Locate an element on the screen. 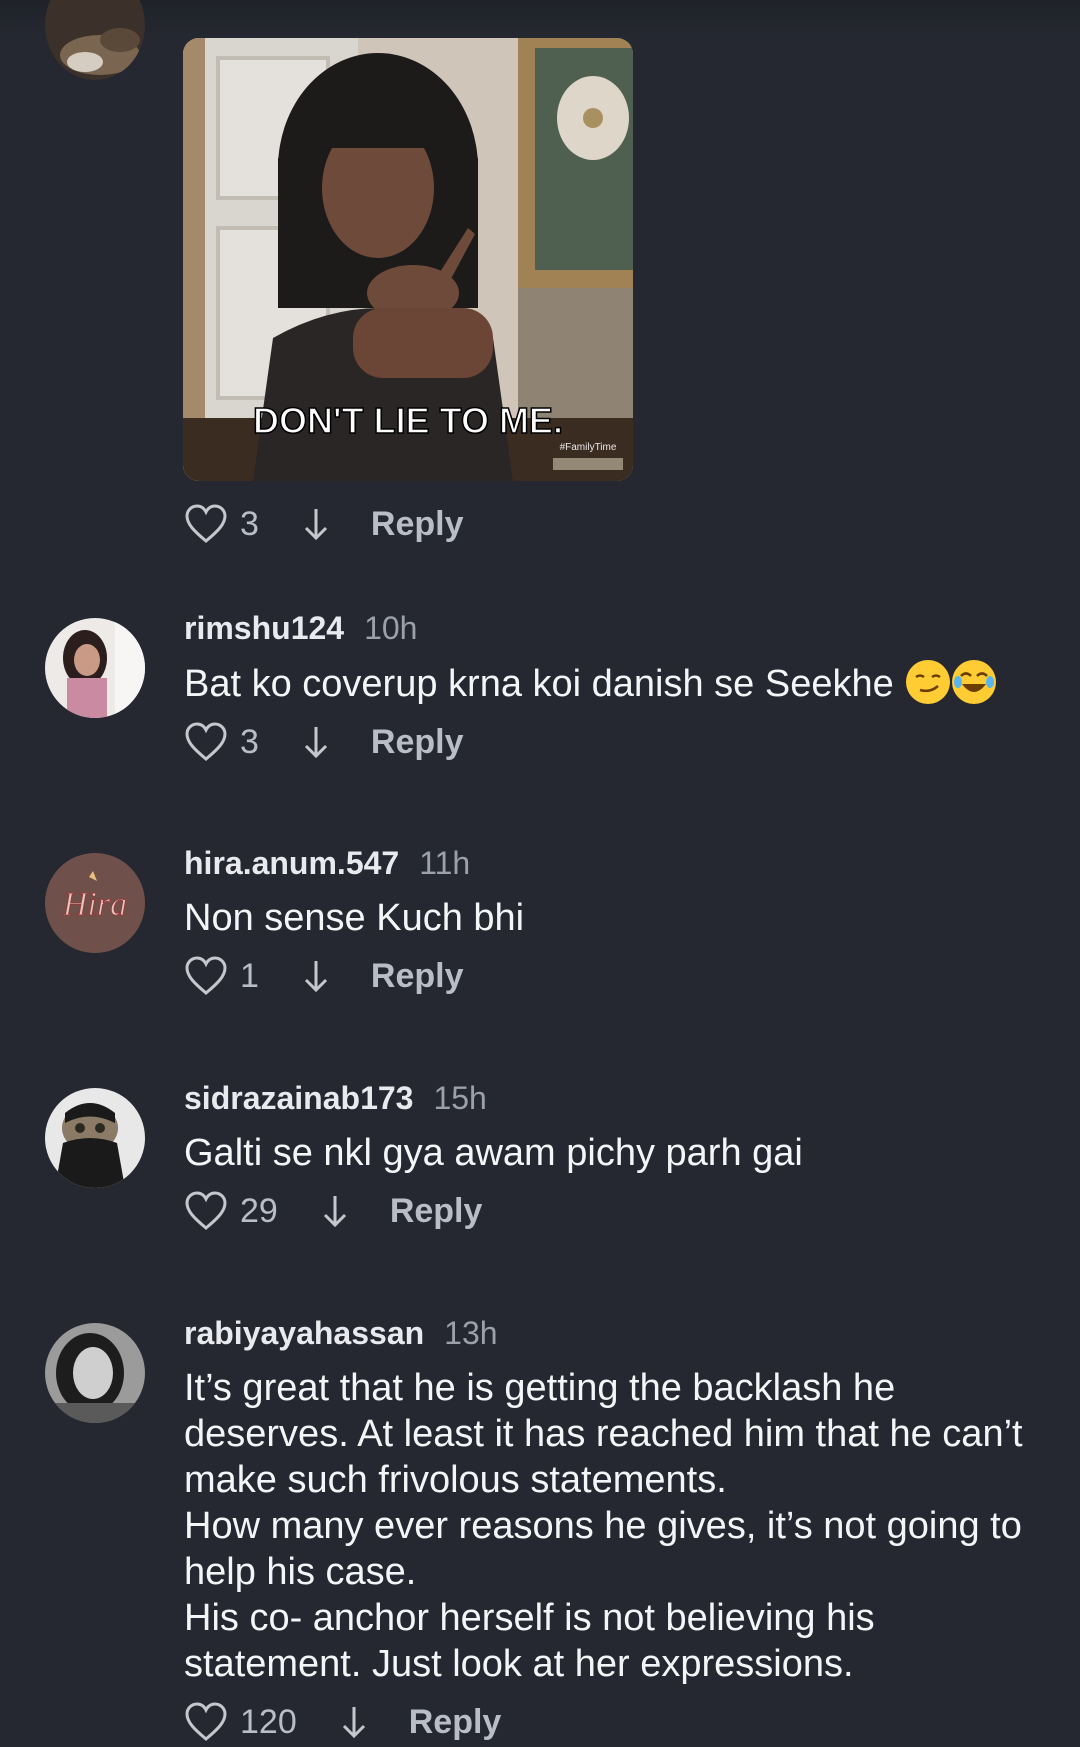 This screenshot has width=1080, height=1747. comment-actions: 29 Reply is located at coordinates (617, 1211).